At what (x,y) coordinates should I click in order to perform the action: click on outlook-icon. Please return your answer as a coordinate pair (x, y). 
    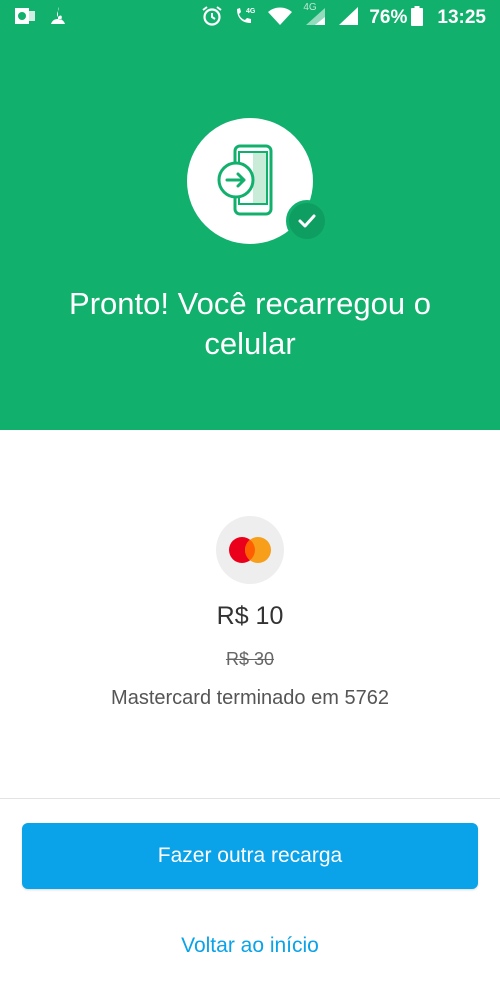
    Looking at the image, I should click on (25, 18).